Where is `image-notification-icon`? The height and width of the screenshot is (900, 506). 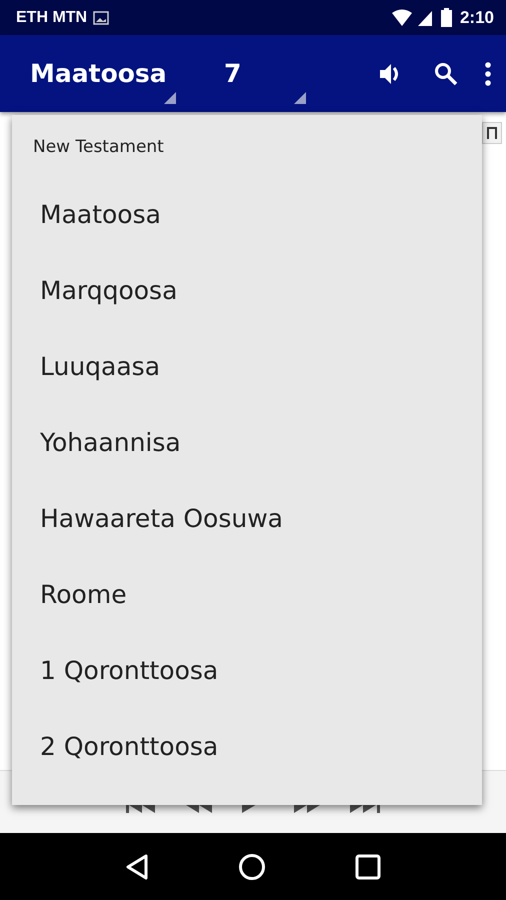
image-notification-icon is located at coordinates (101, 17).